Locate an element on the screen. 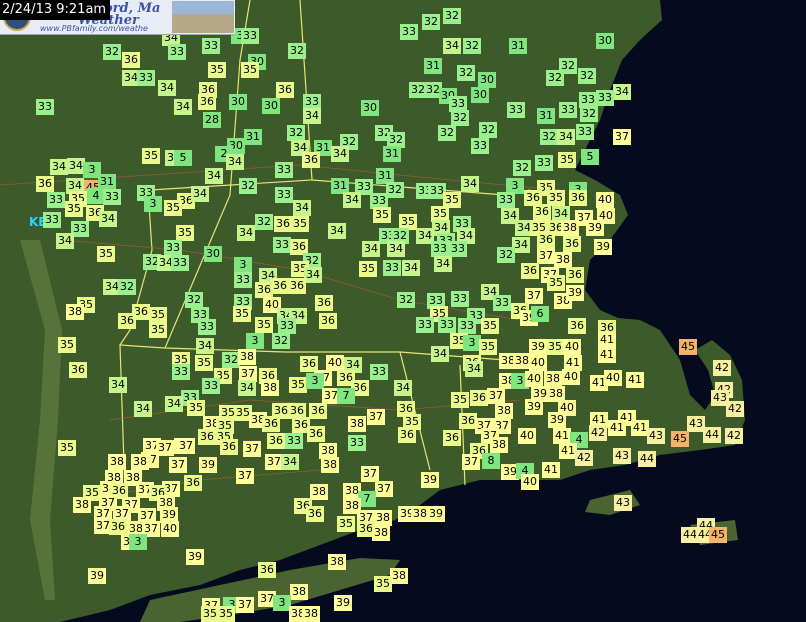 The image size is (806, 622). station-reading: 41 is located at coordinates (562, 436).